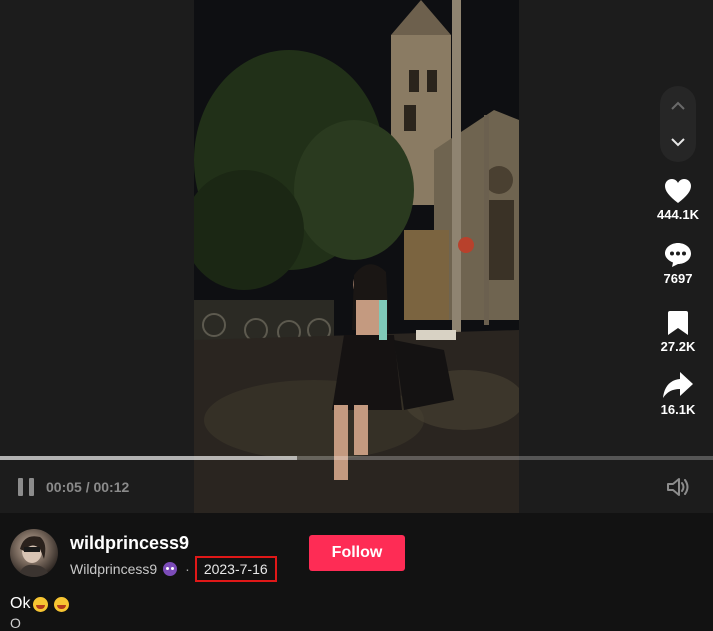 This screenshot has width=713, height=631. I want to click on share-action: 16.1K, so click(678, 394).